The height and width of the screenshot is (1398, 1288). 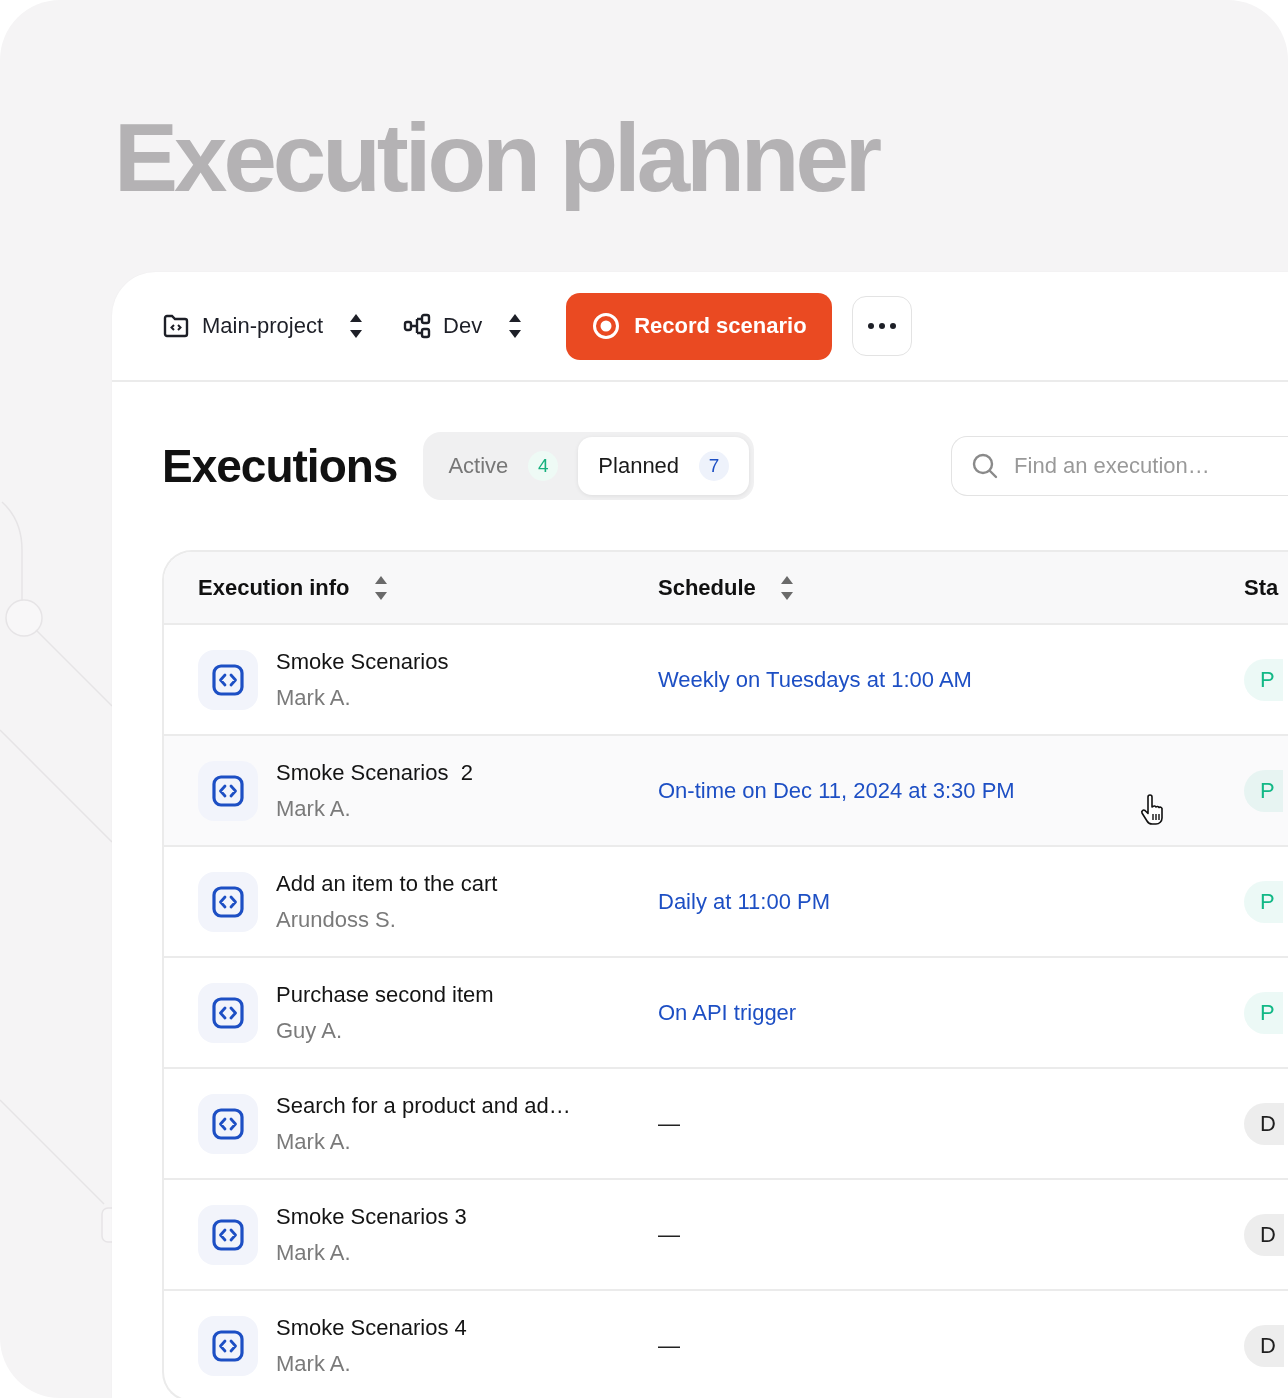 I want to click on execution-name: Add an item to the cart, so click(x=387, y=883).